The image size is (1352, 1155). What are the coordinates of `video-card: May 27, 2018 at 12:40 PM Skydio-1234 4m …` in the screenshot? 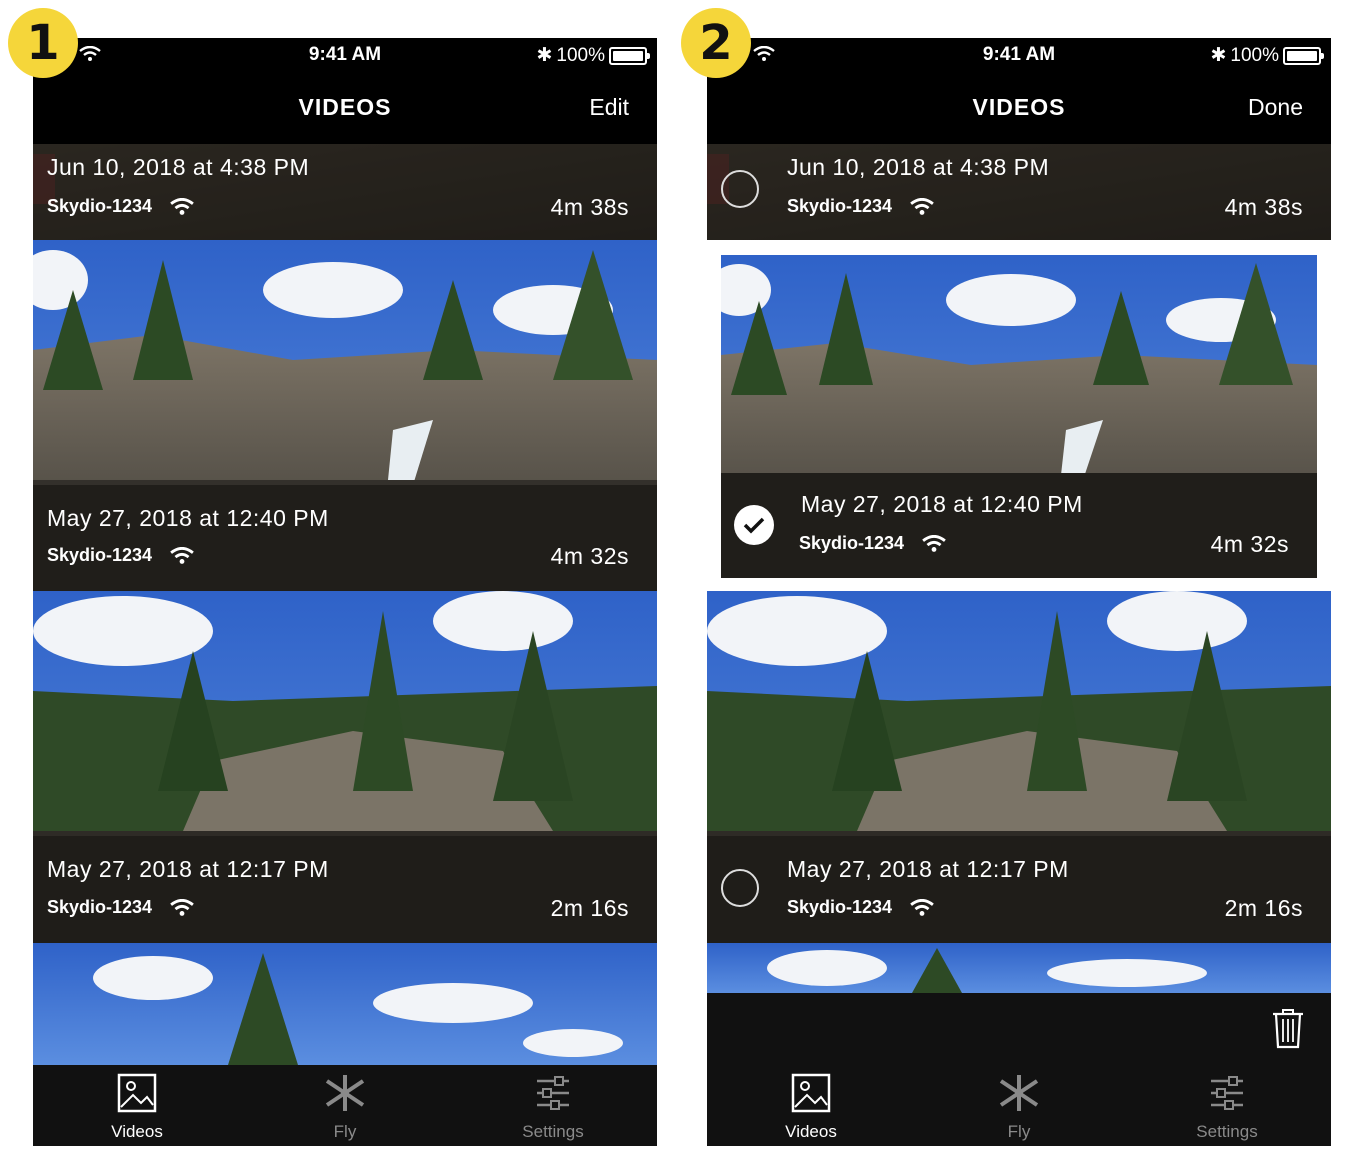 It's located at (345, 415).